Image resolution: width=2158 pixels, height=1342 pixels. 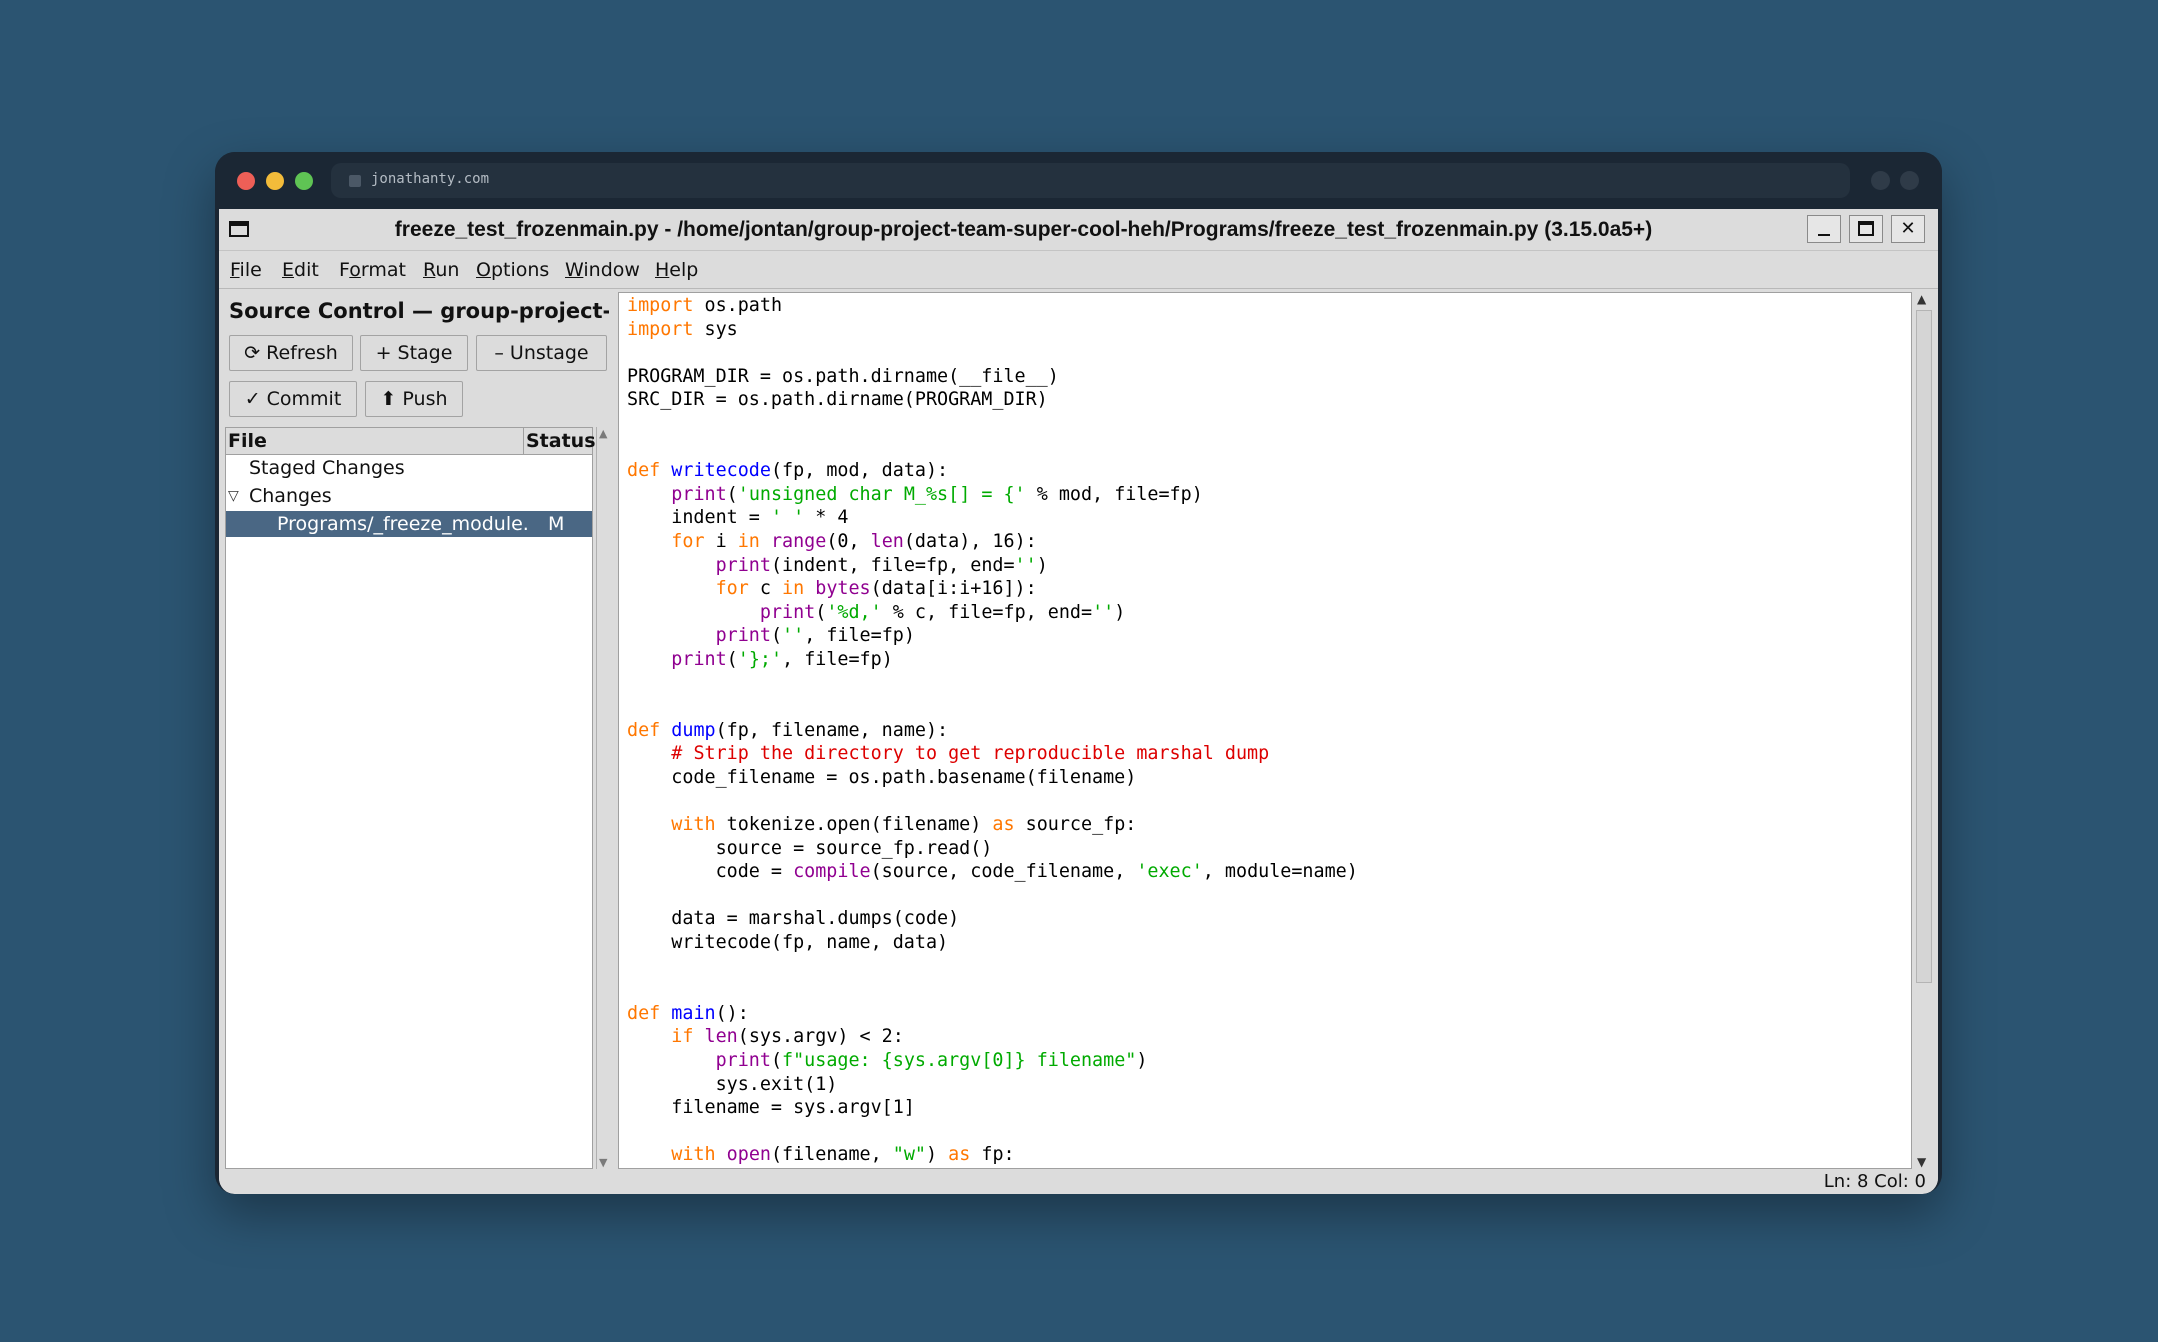 What do you see at coordinates (1269, 1037) in the screenshot?
I see `code-line: if len(sys.argv) < 2:` at bounding box center [1269, 1037].